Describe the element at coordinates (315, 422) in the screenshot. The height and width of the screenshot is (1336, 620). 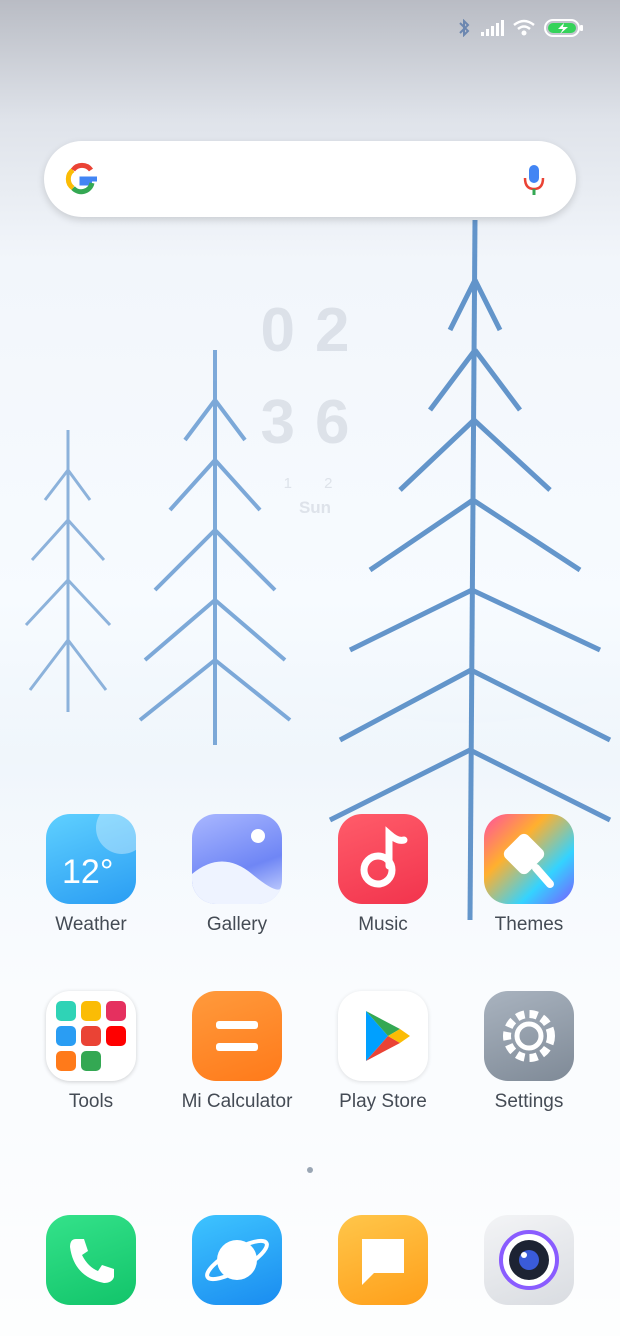
I see `clock-minute: 36` at that location.